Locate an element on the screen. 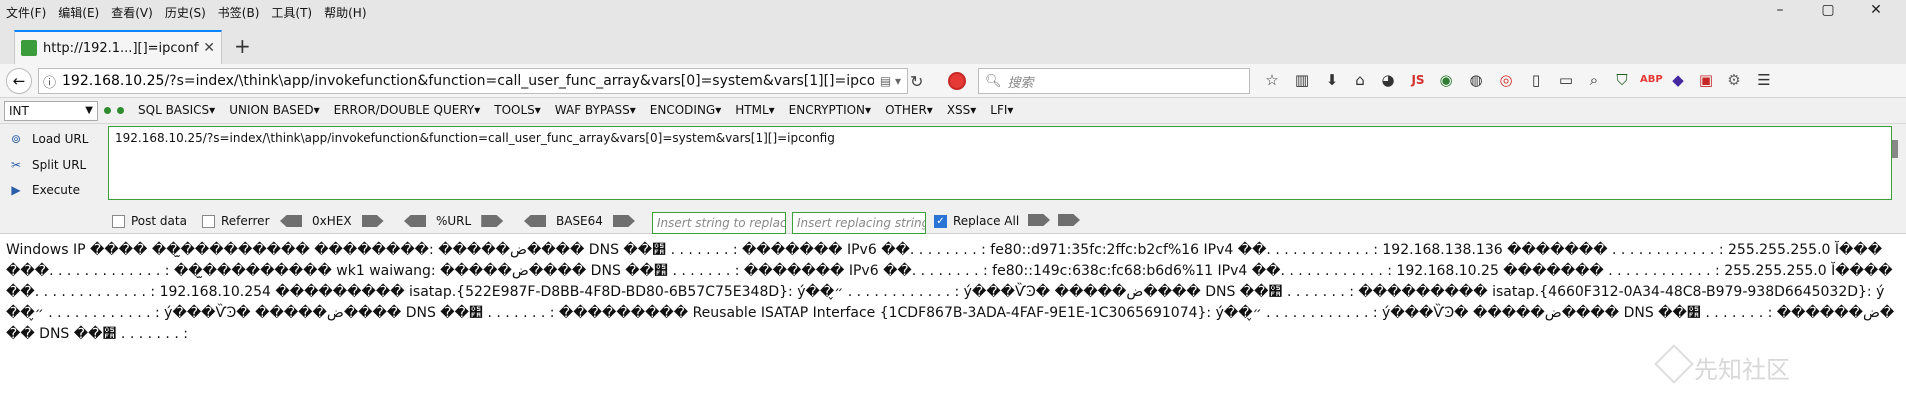  hamburger-menu-icon: ☰ is located at coordinates (1764, 80).